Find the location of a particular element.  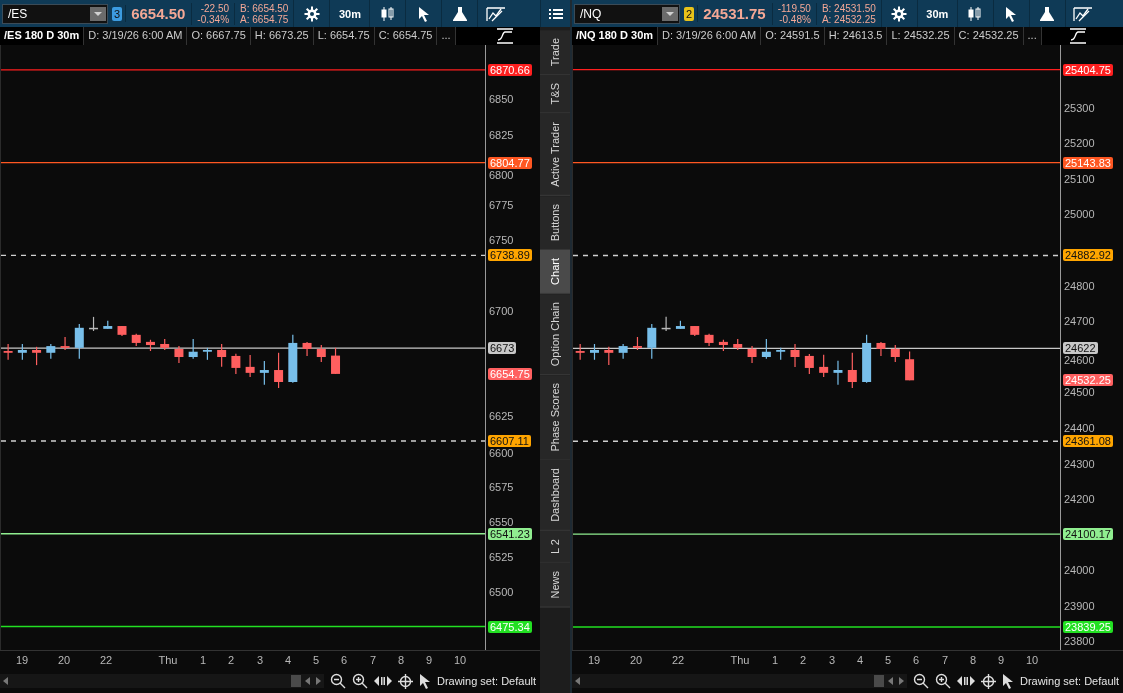

ohlc-field: C: 6654.75 is located at coordinates (406, 36).